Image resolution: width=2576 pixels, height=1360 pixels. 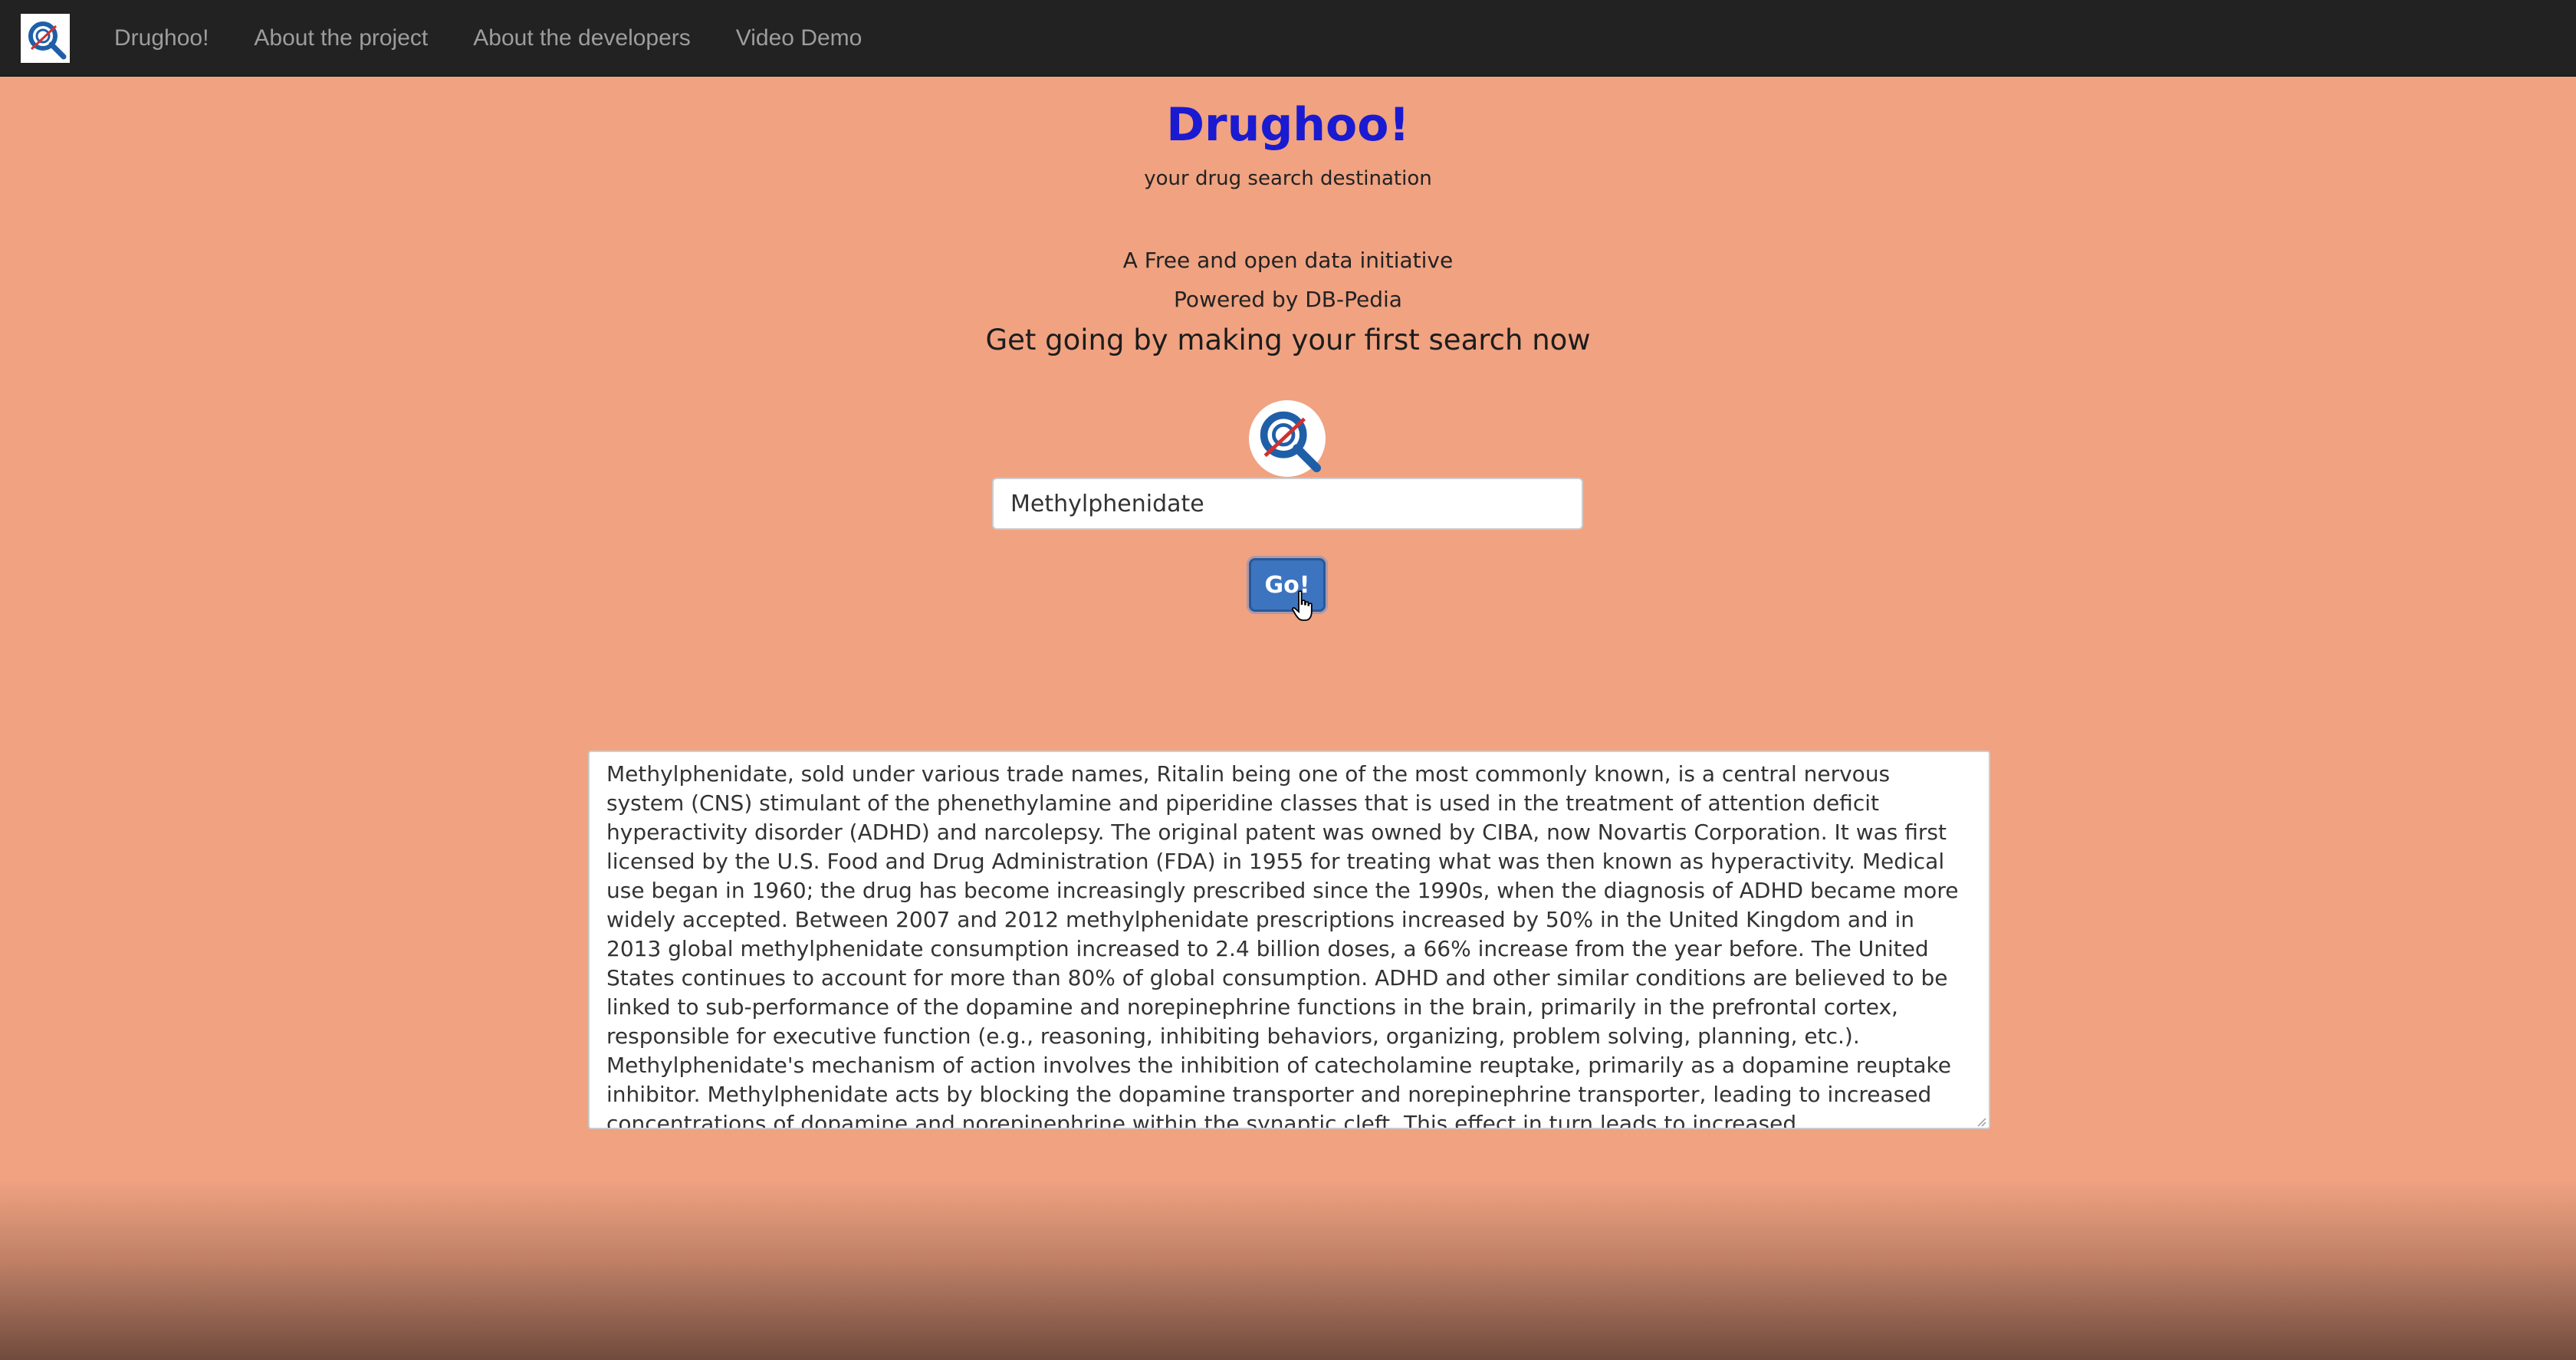 What do you see at coordinates (1288, 179) in the screenshot?
I see `page-subtitle: your drug search destination` at bounding box center [1288, 179].